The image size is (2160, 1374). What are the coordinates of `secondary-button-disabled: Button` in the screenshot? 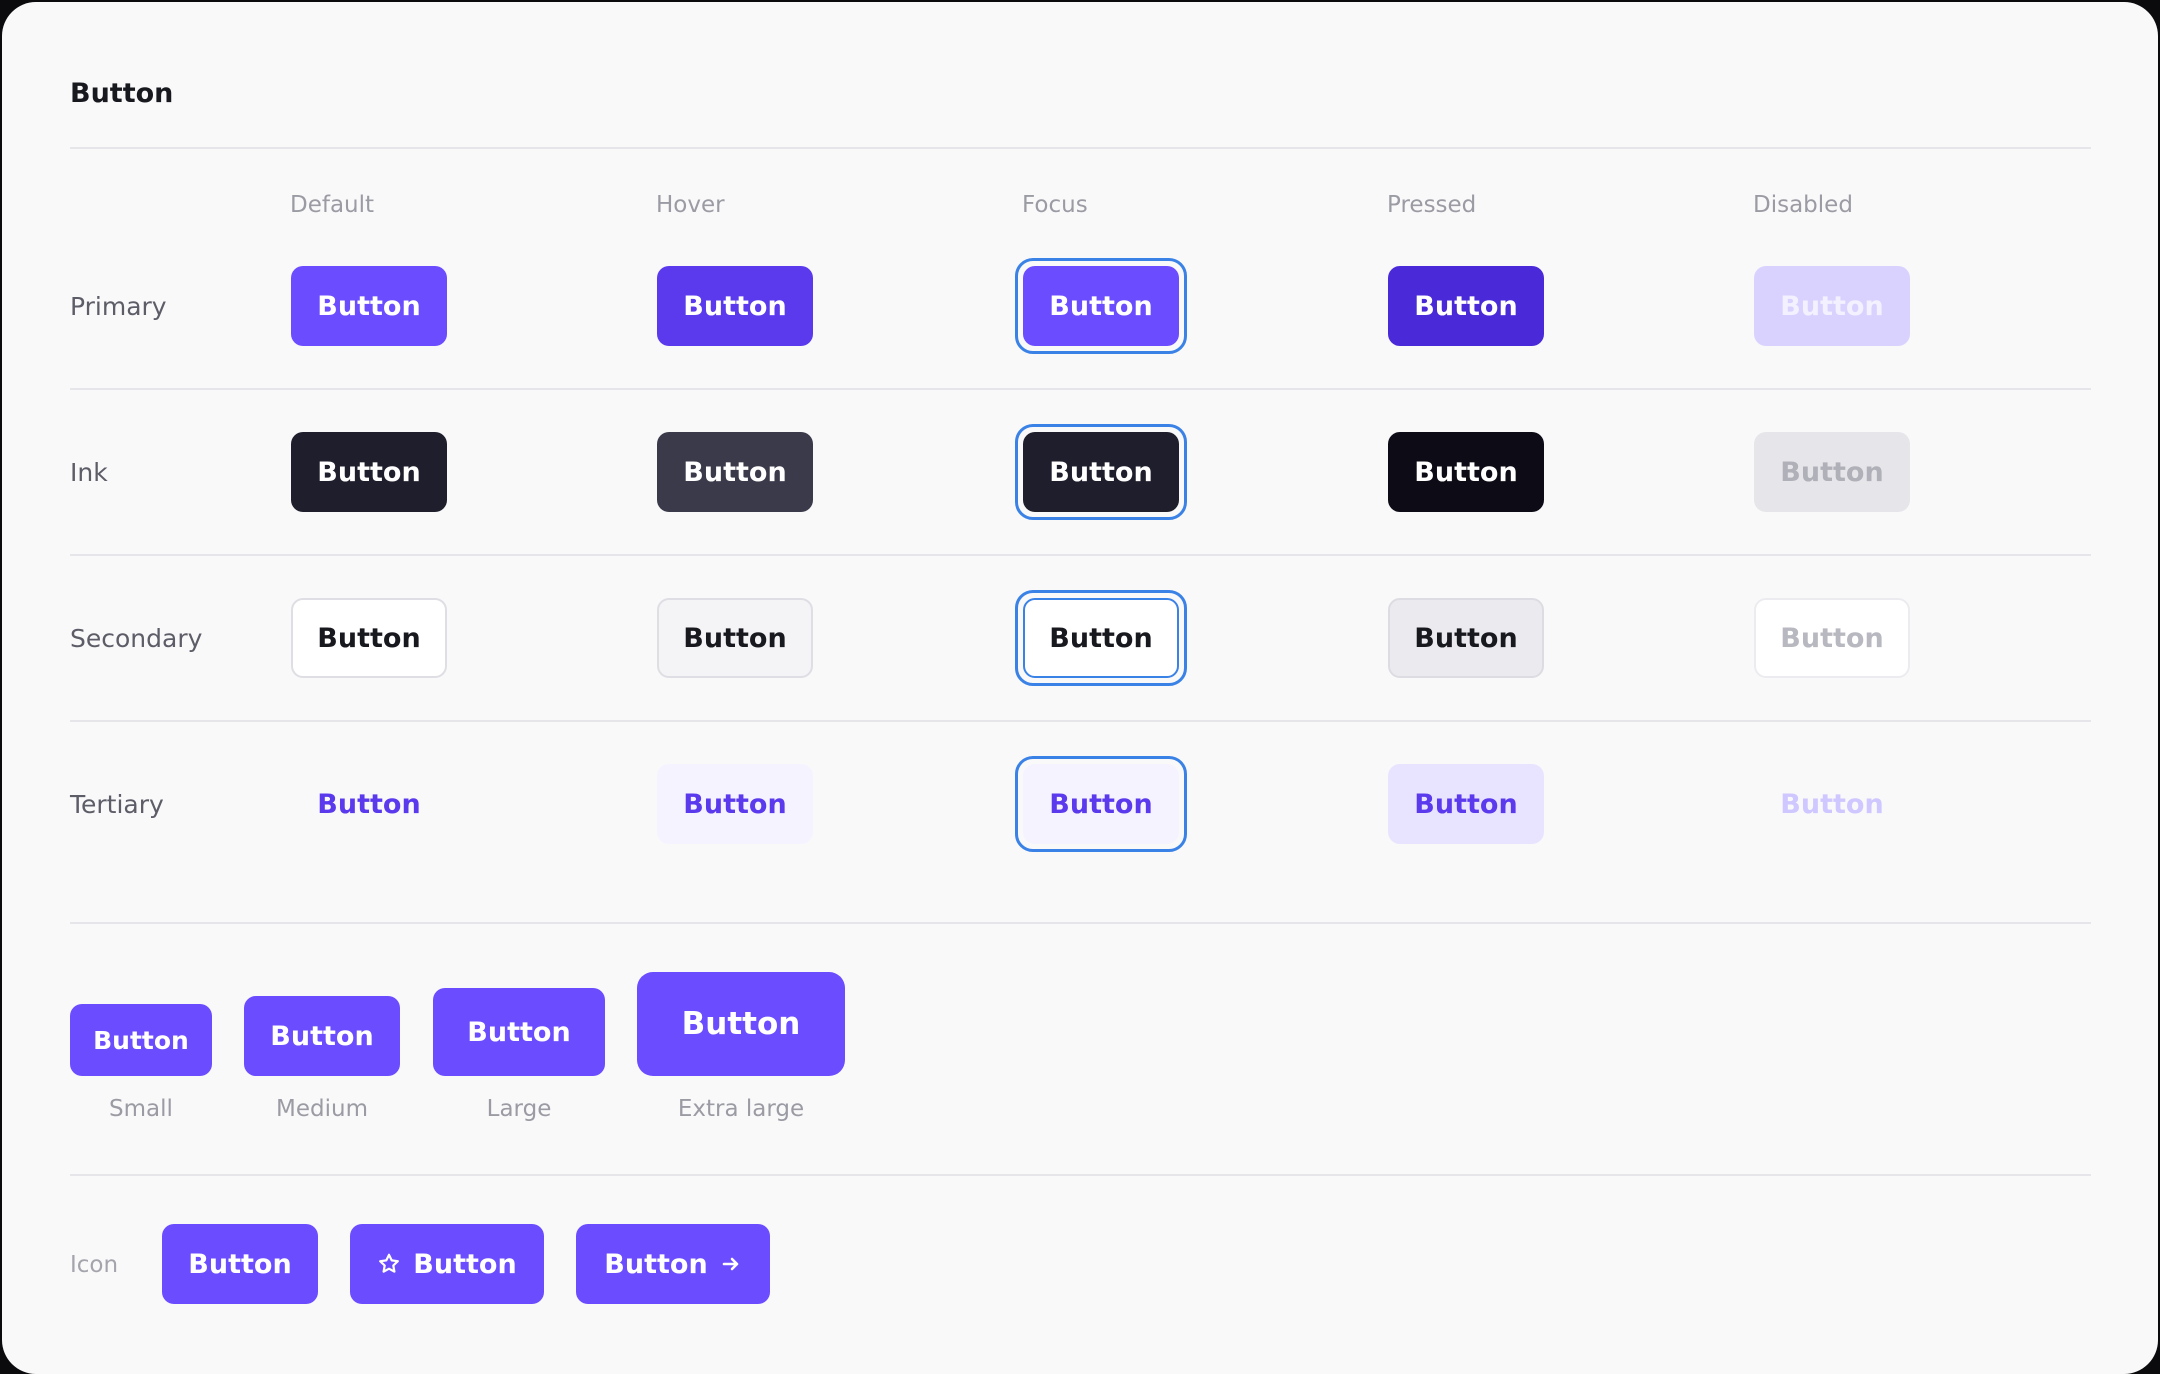 It's located at (1832, 638).